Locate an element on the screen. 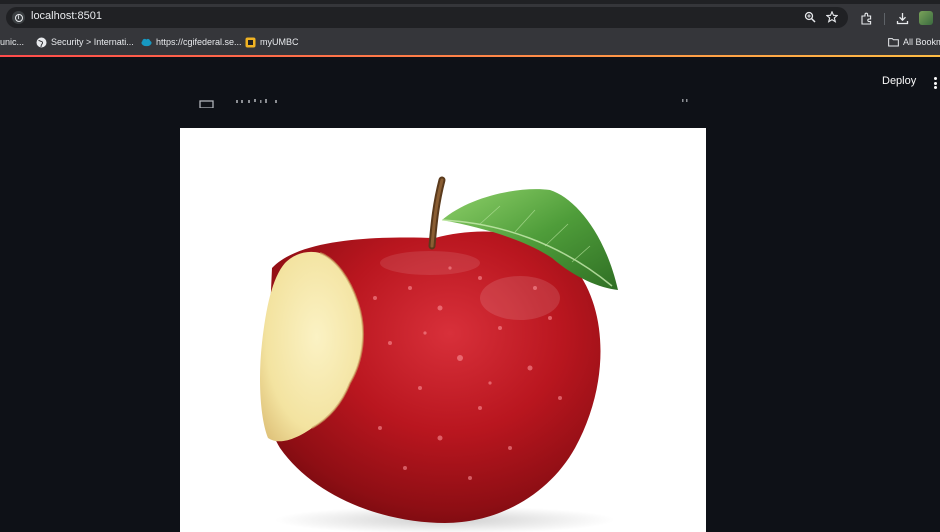  salesforce-cloud-icon is located at coordinates (146, 42).